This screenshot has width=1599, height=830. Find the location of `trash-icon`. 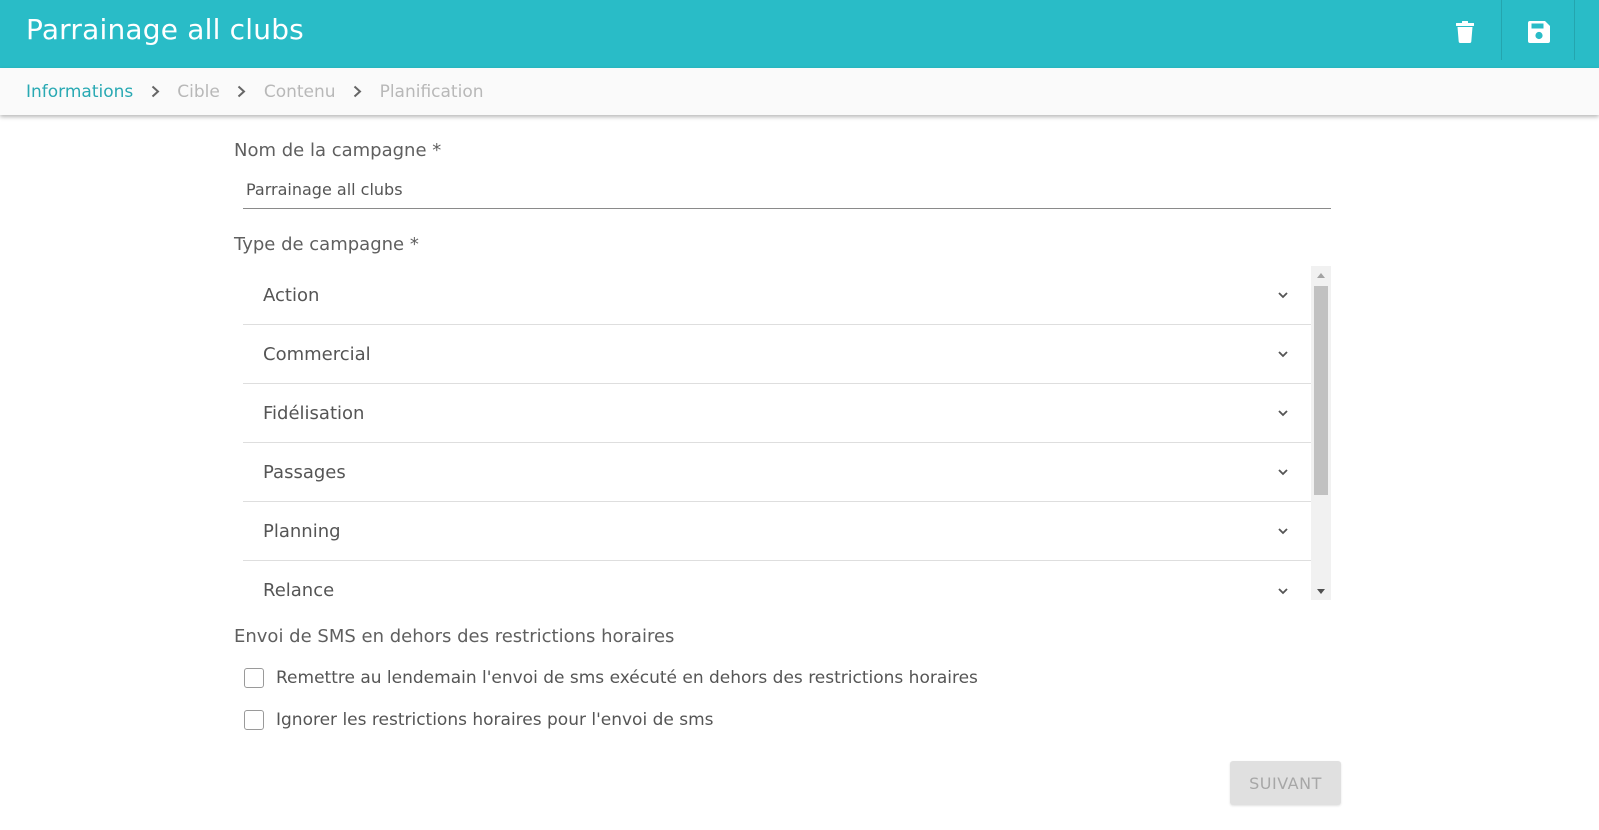

trash-icon is located at coordinates (1464, 34).